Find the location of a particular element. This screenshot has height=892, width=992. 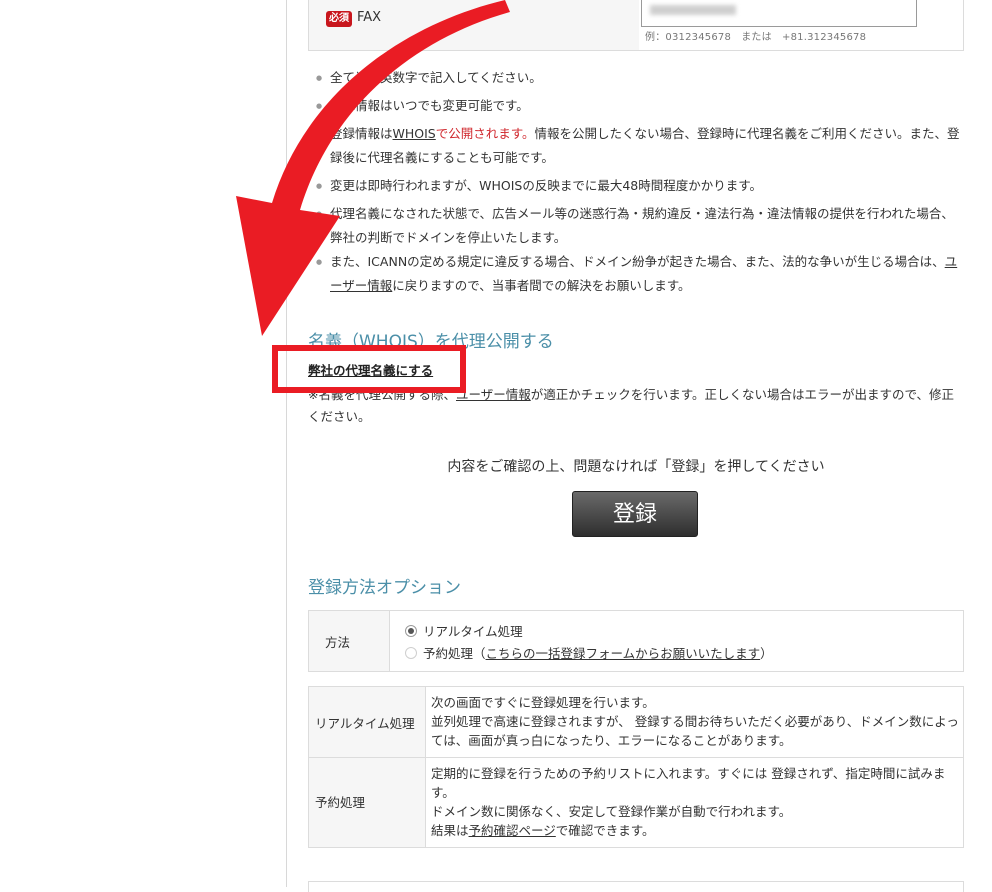

note-red-text: で公開されます。 is located at coordinates (485, 133).